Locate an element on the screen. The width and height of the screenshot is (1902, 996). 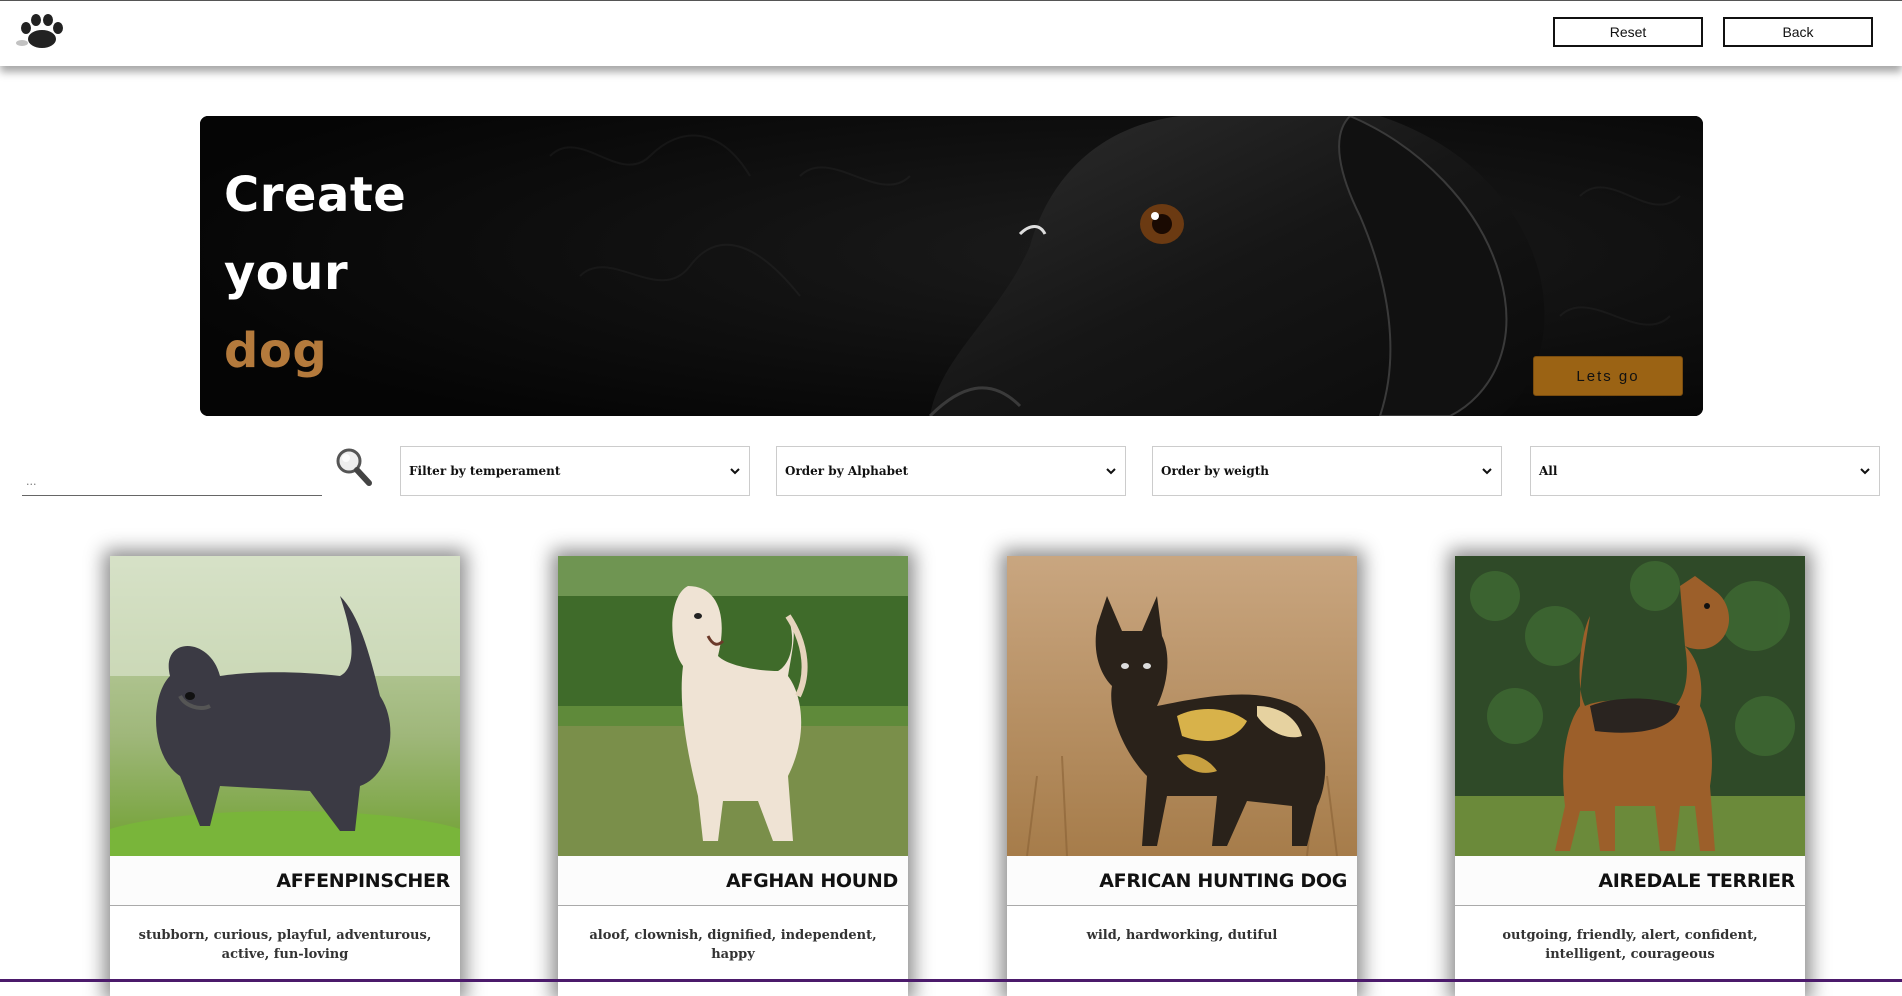
african-hunting-dog-photo is located at coordinates (1182, 706).